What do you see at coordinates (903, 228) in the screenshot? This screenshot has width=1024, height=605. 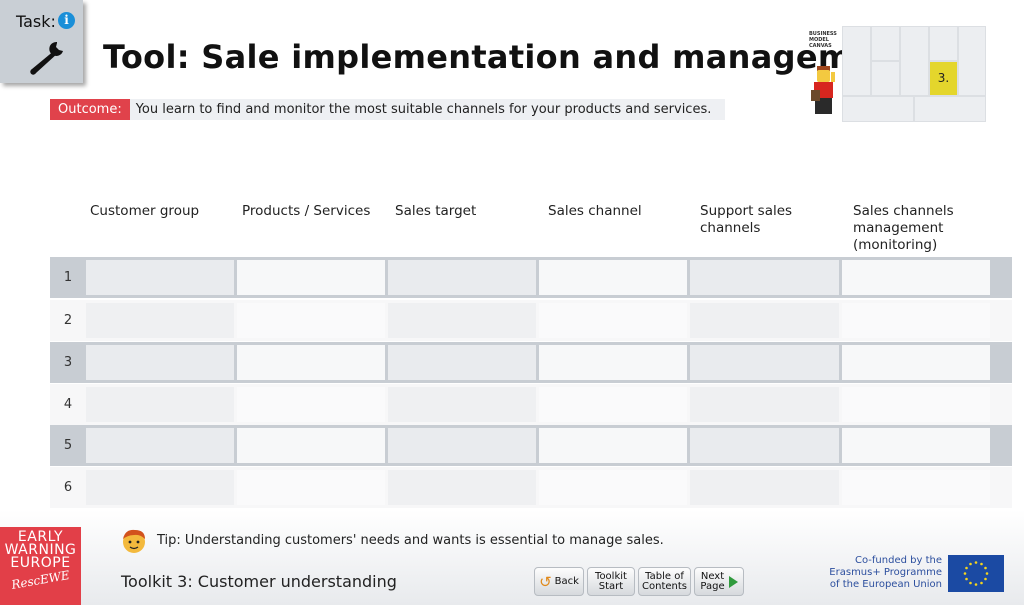 I see `column-header-sales-channels-management: Sales channels management (monitoring)` at bounding box center [903, 228].